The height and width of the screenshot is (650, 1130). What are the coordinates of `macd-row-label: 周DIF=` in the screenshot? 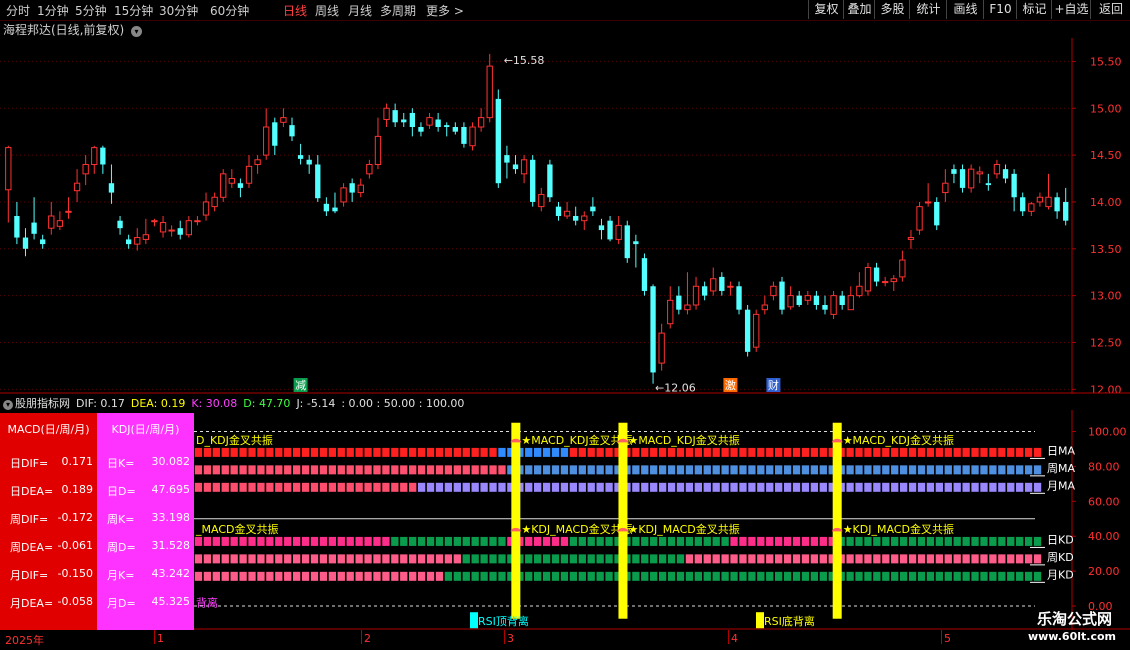 It's located at (29, 519).